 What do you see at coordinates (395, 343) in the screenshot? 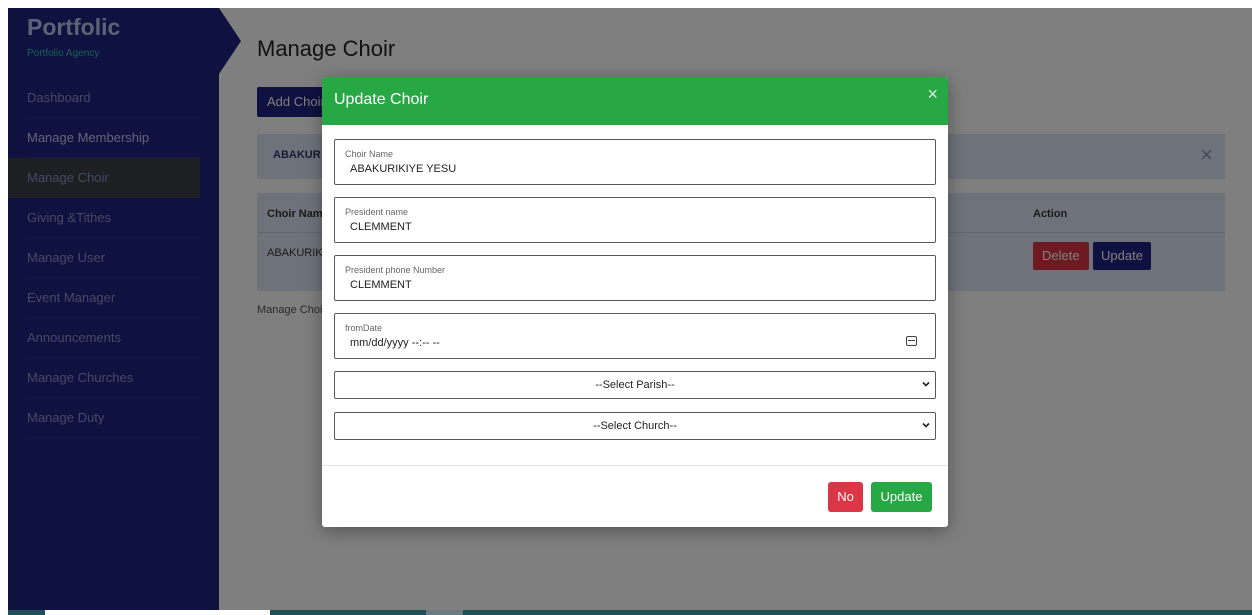
I see `from-date-value: mm/dd/yyyy --:-- --` at bounding box center [395, 343].